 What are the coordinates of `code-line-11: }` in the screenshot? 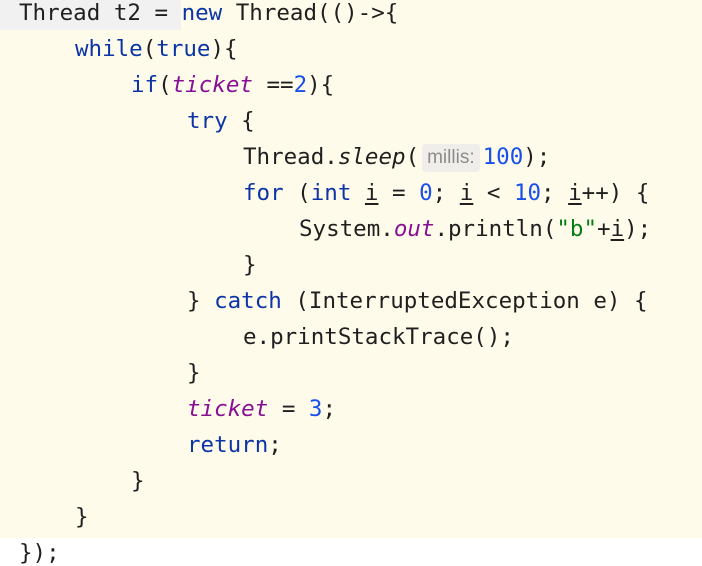 It's located at (194, 373).